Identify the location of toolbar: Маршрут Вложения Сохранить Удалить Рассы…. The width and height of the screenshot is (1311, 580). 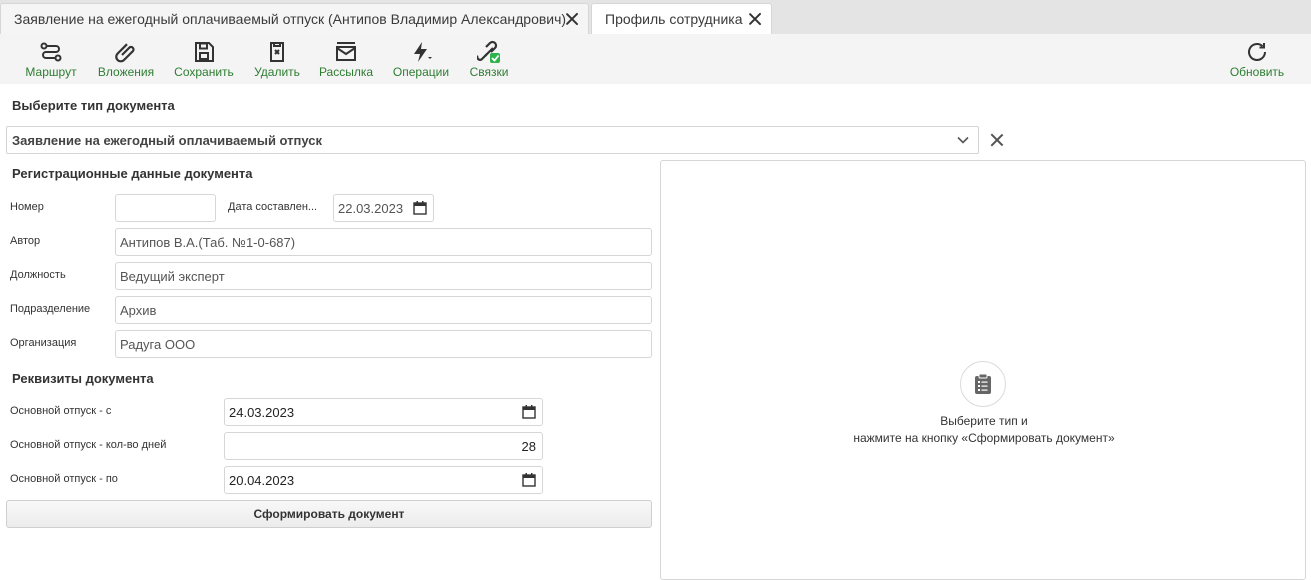
(655, 59).